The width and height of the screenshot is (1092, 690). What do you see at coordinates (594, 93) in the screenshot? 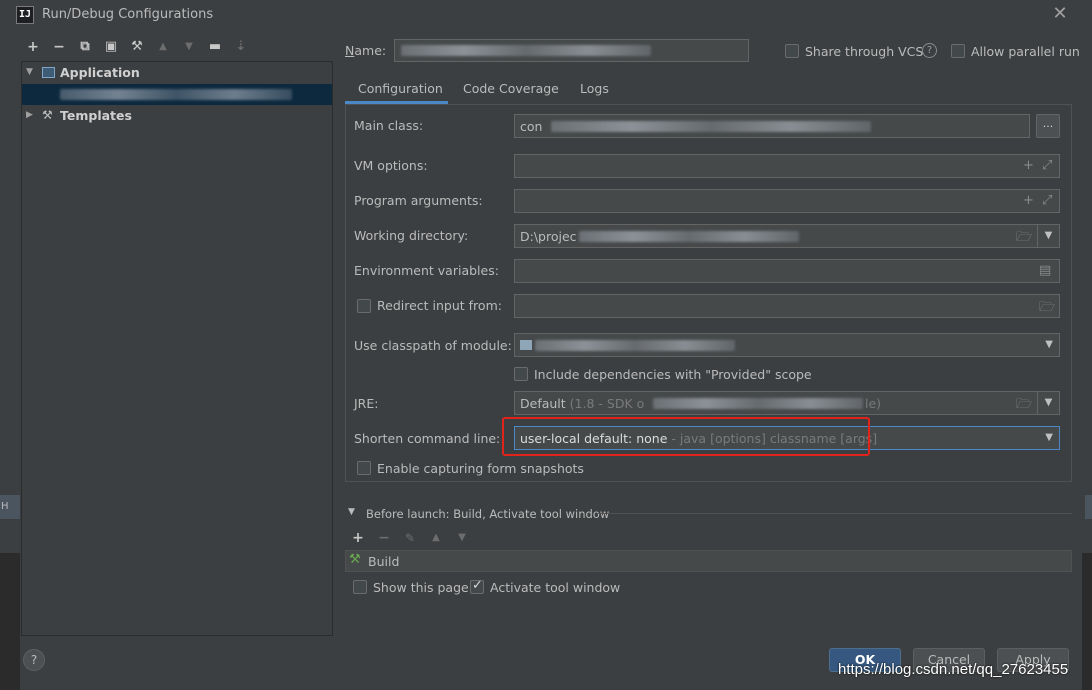
I see `tab-logs: Logs` at bounding box center [594, 93].